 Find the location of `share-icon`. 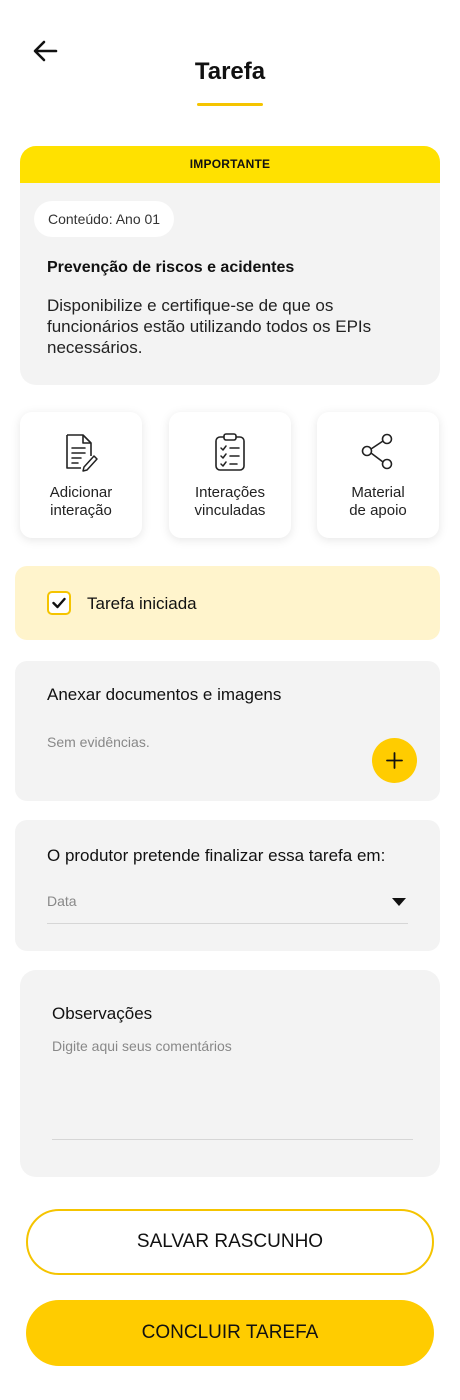

share-icon is located at coordinates (377, 451).